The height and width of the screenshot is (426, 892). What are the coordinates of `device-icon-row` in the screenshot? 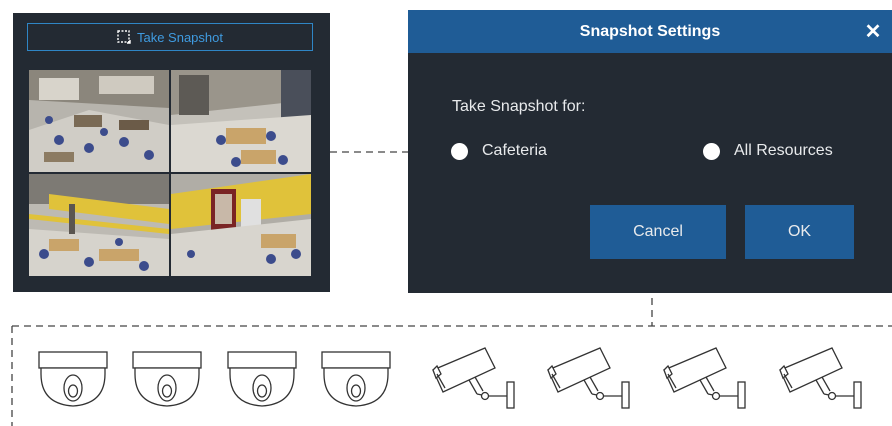 It's located at (450, 378).